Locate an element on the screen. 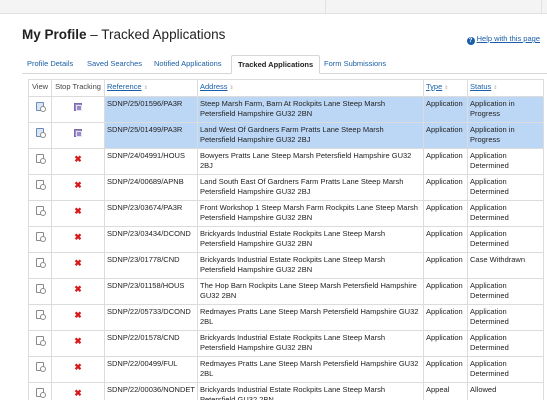  reference-cell: SDNP/24/04991/HOUS is located at coordinates (151, 161).